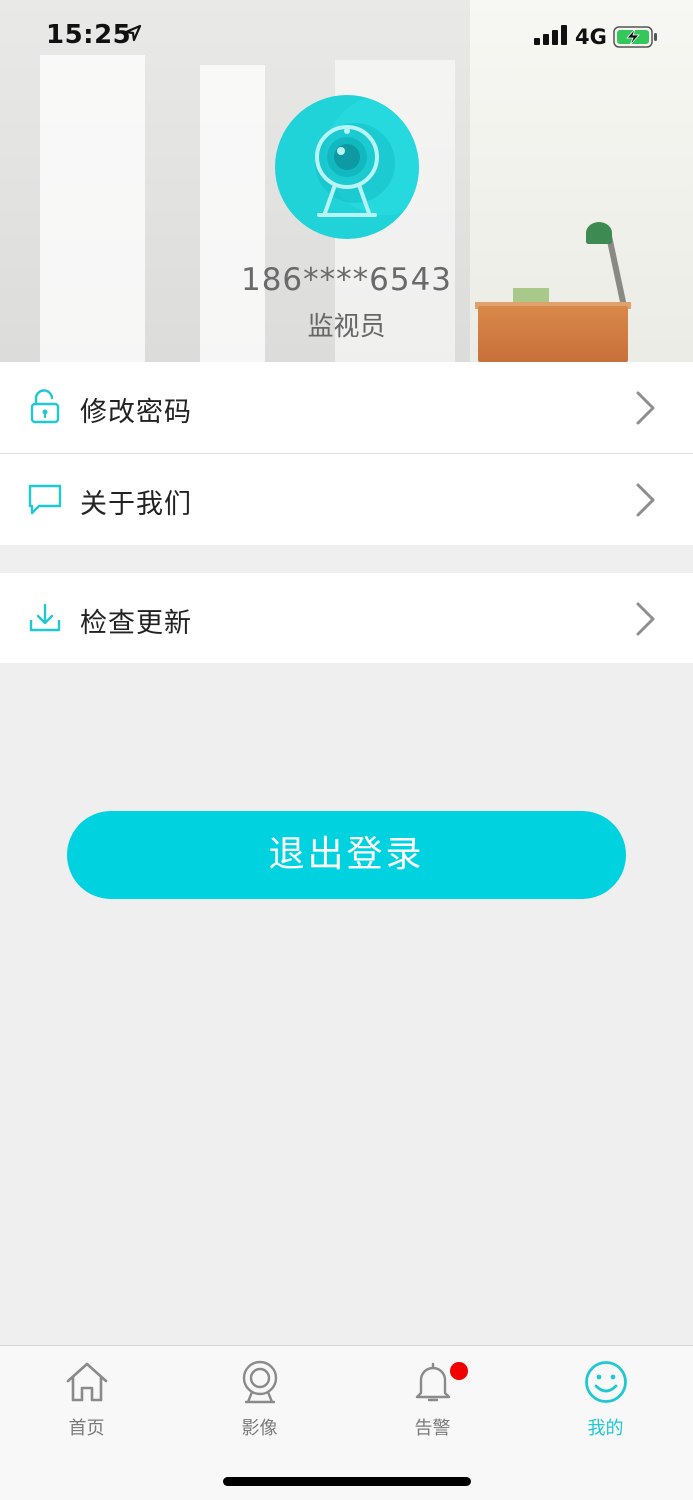 This screenshot has width=693, height=1500. I want to click on bell-icon, so click(433, 1382).